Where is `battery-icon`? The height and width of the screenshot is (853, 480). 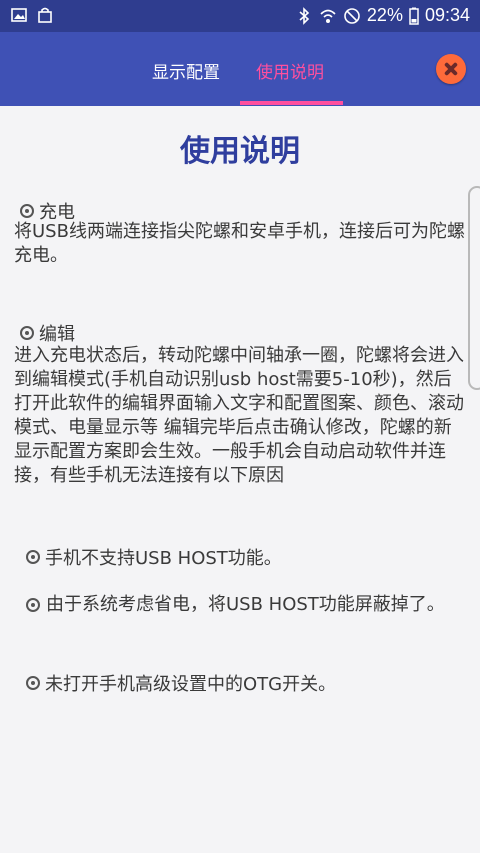
battery-icon is located at coordinates (414, 16).